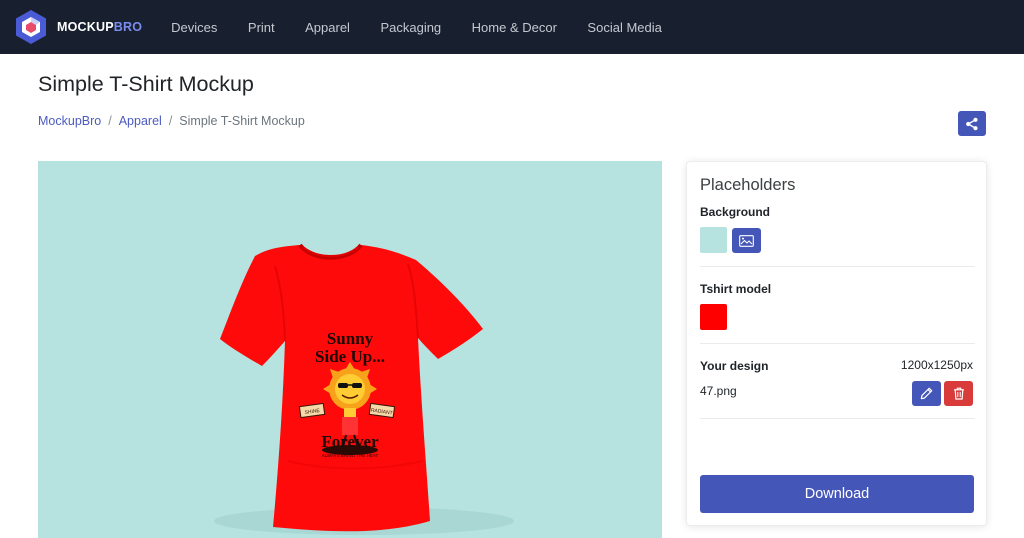 The width and height of the screenshot is (1024, 538). Describe the element at coordinates (261, 27) in the screenshot. I see `nav-item-print: Print` at that location.